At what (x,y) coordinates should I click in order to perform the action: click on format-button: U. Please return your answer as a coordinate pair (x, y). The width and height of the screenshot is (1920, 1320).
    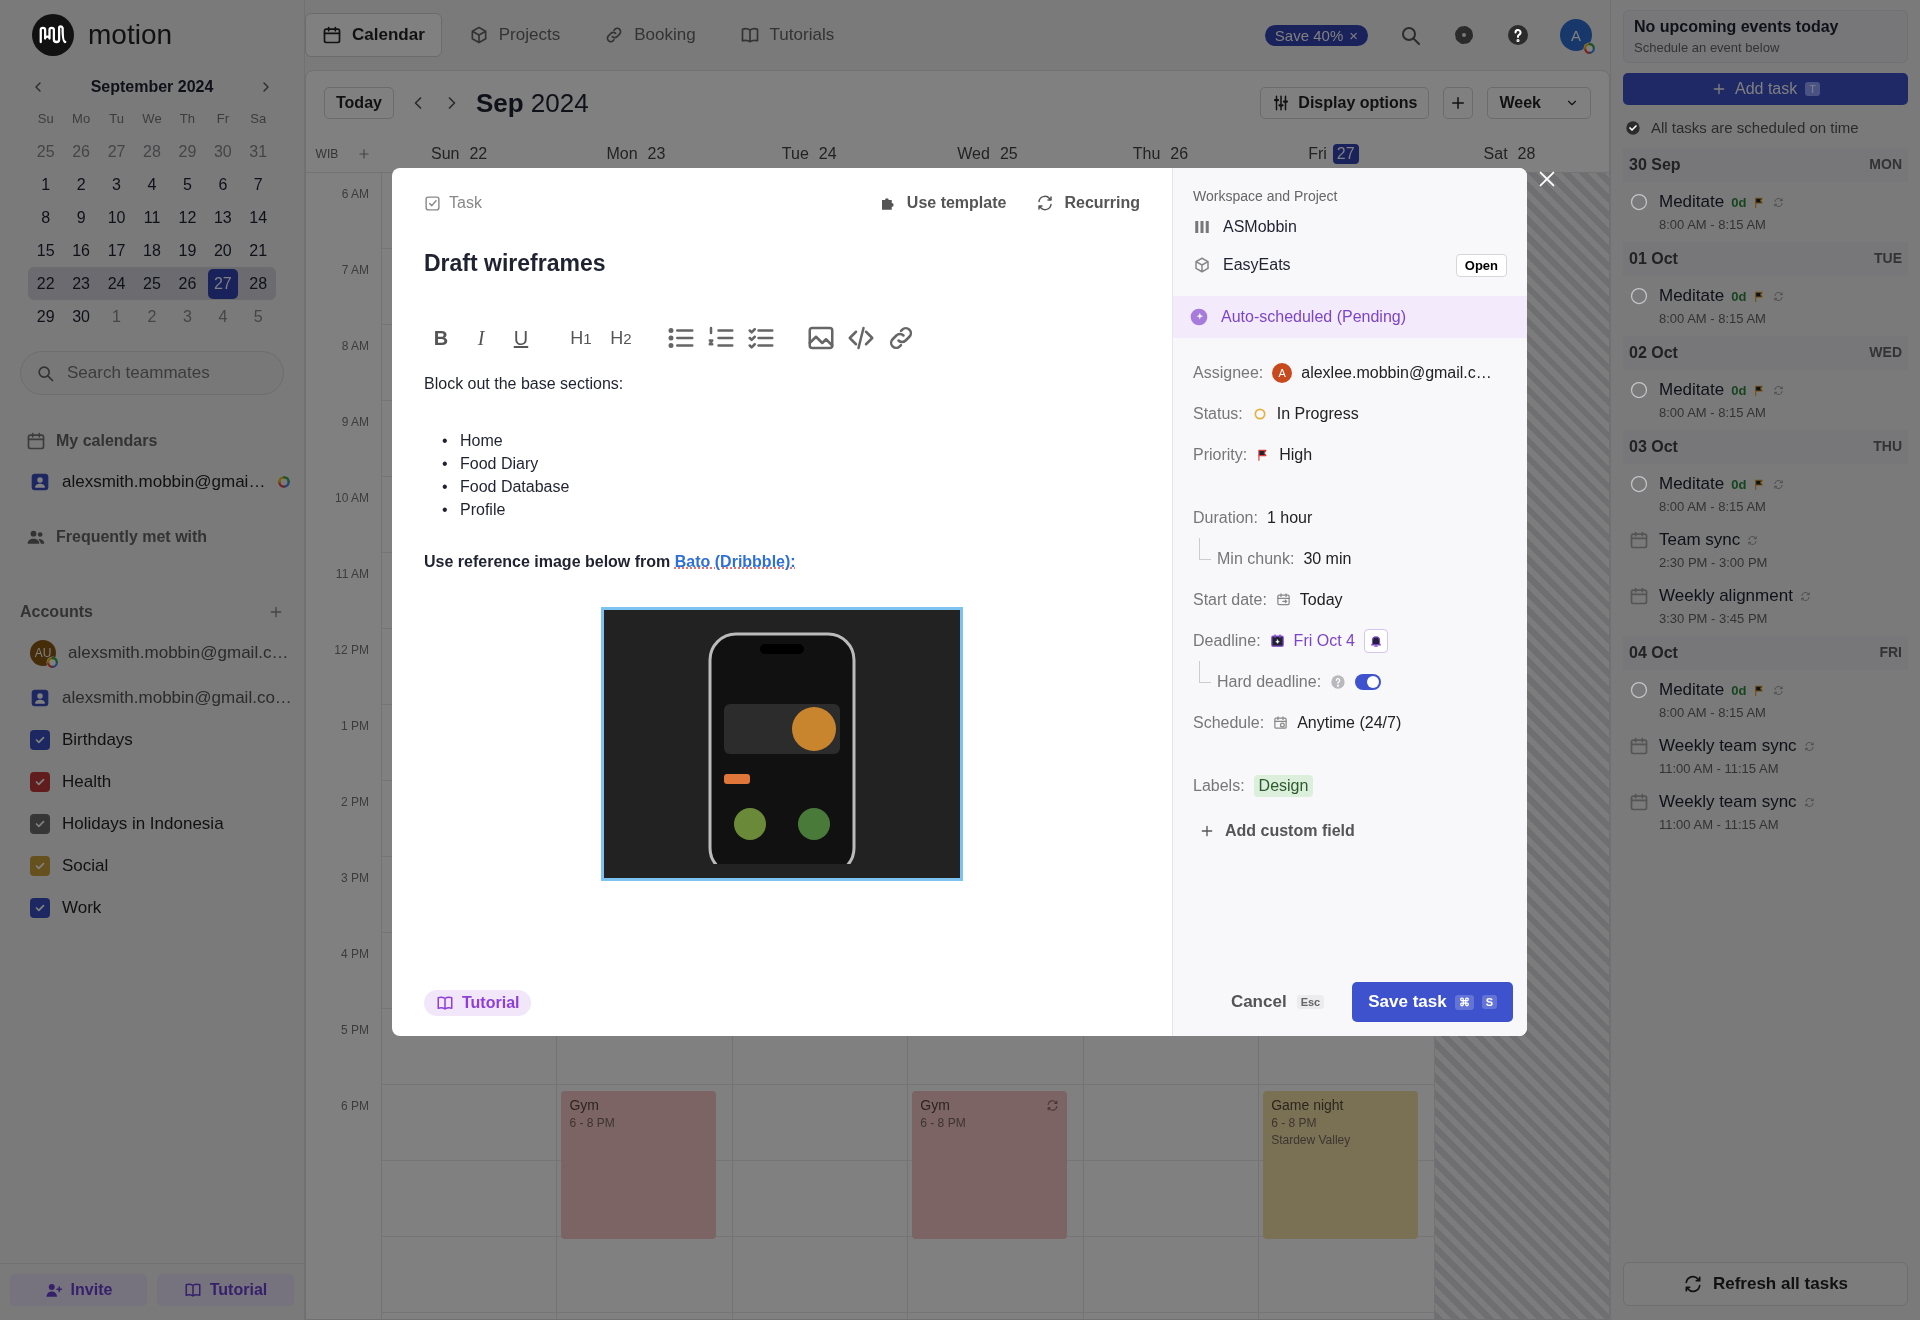
    Looking at the image, I should click on (521, 338).